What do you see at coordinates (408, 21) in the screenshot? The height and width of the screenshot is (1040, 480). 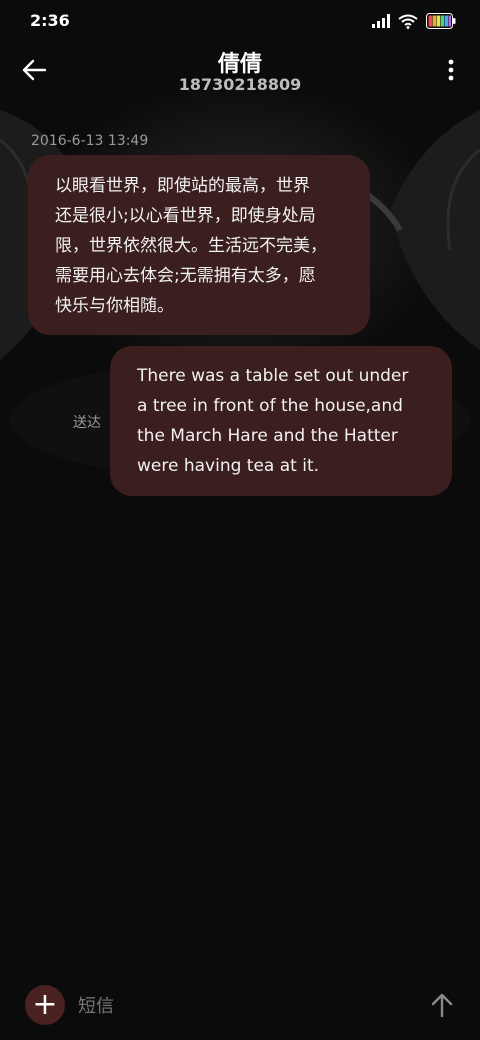 I see `wifi-icon` at bounding box center [408, 21].